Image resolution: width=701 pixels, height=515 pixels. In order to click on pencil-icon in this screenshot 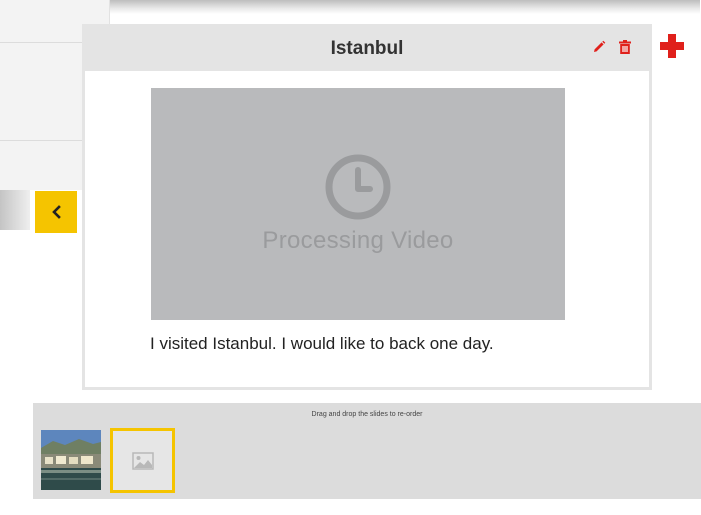, I will do `click(599, 47)`.